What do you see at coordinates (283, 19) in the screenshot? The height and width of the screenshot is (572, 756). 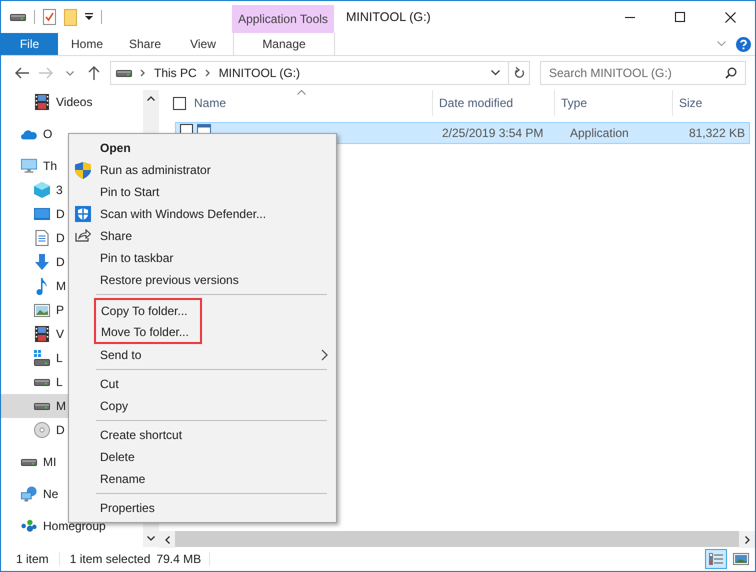 I see `contextual-tab-group: Application Tools` at bounding box center [283, 19].